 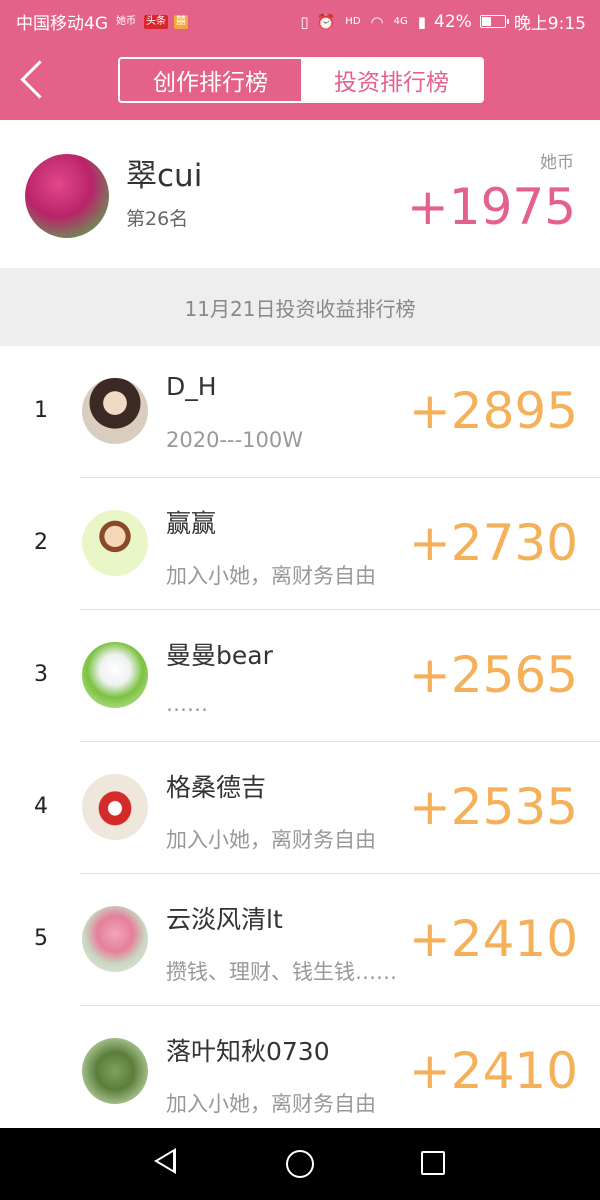 What do you see at coordinates (300, 940) in the screenshot?
I see `list-item: 5 云淡风清lt 攒钱、理财、钱生钱…… +2410` at bounding box center [300, 940].